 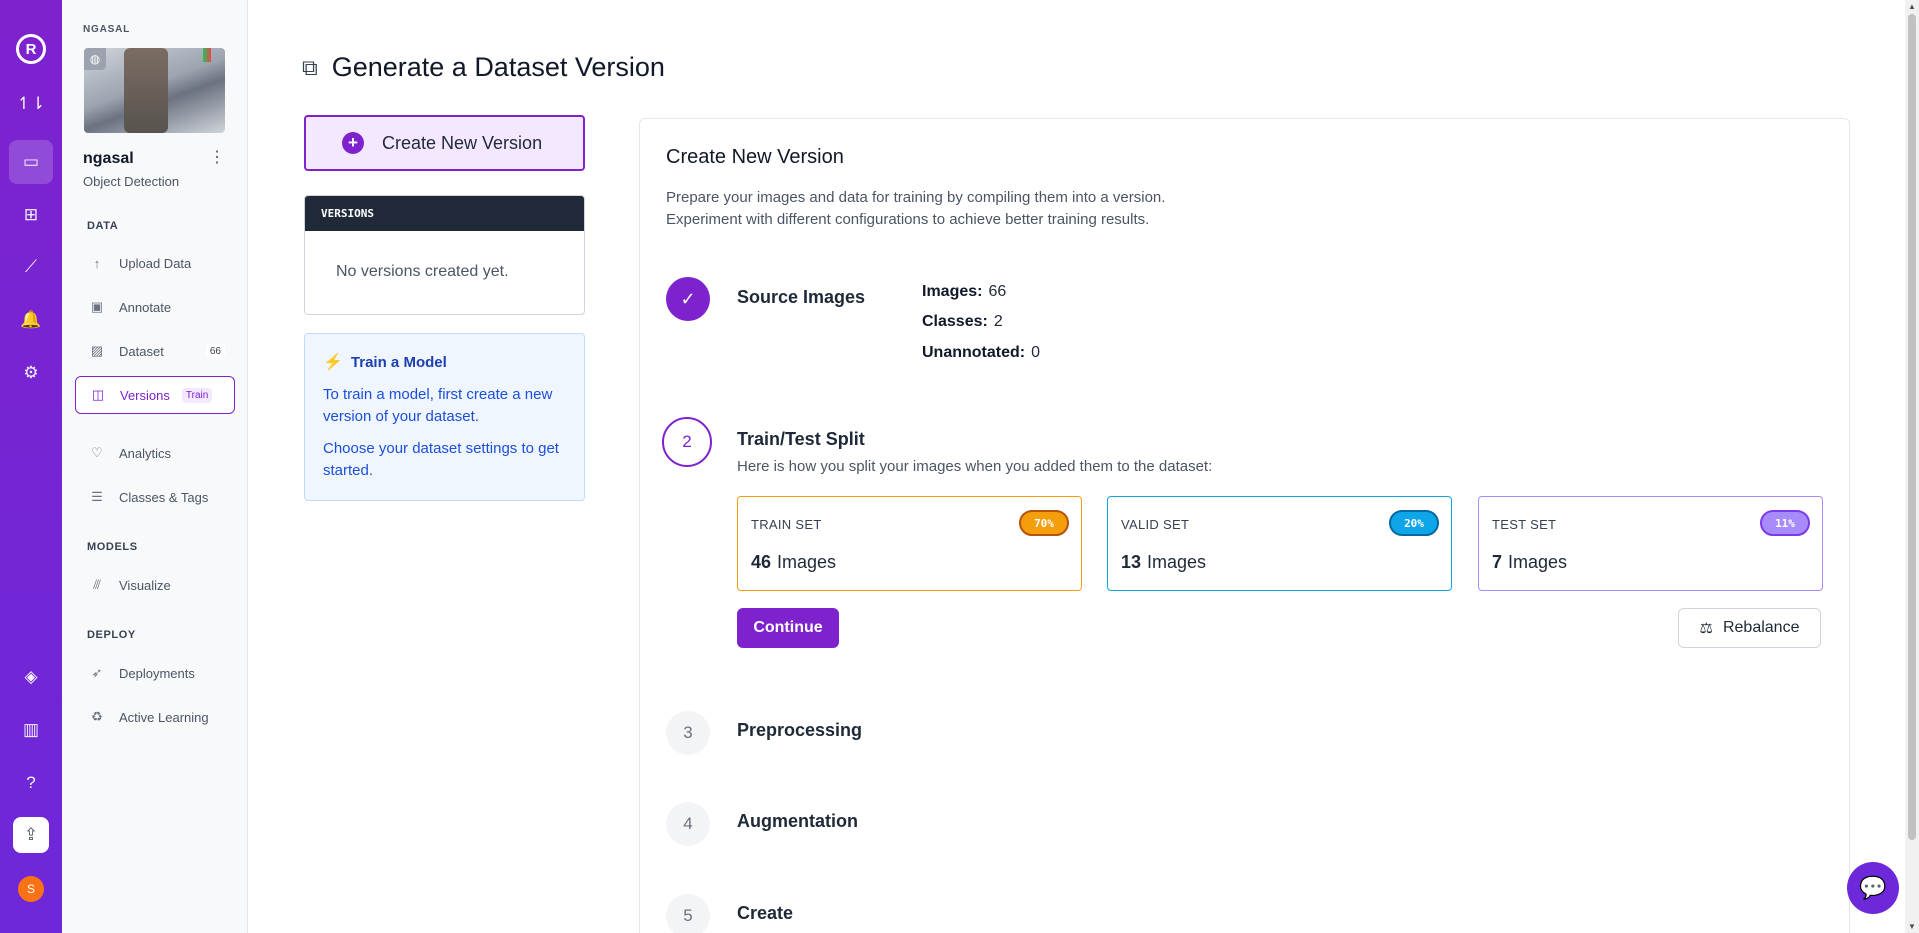 I want to click on sidebar-item-annotate: ▣ Annotate, so click(x=155, y=307).